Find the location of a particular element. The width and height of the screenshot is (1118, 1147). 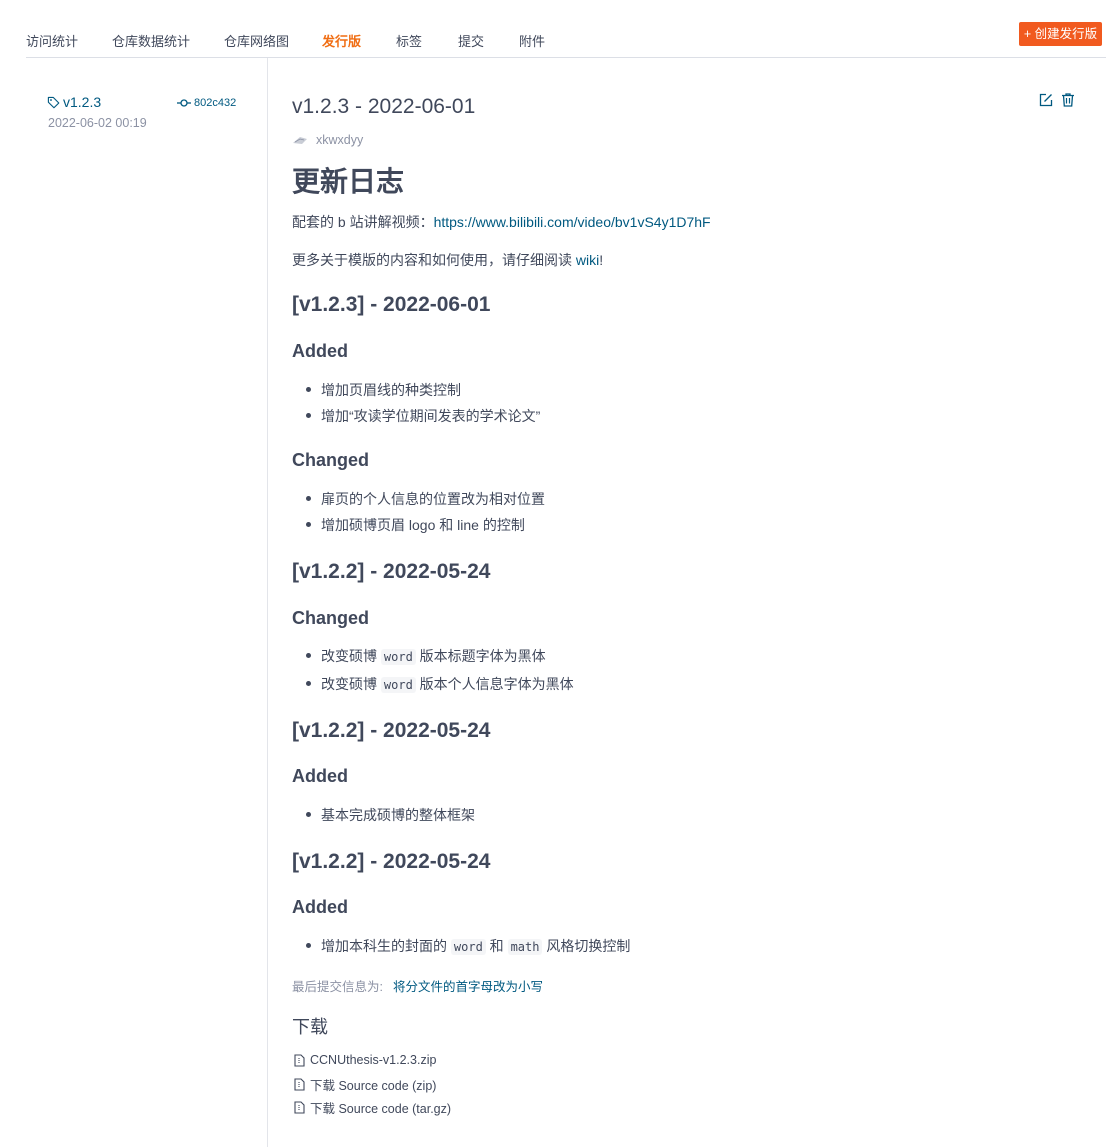

item-text: 版本标题字体为黑体 is located at coordinates (480, 656).